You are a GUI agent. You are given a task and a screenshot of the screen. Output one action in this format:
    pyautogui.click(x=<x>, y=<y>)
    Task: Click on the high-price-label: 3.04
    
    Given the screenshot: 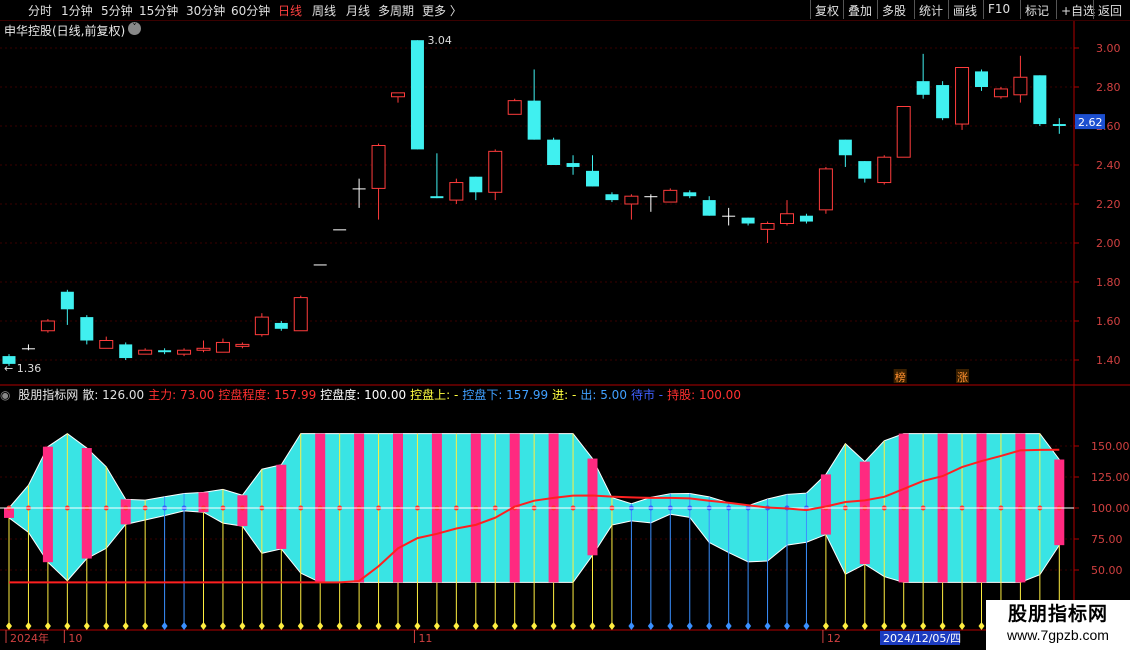 What is the action you would take?
    pyautogui.click(x=439, y=40)
    